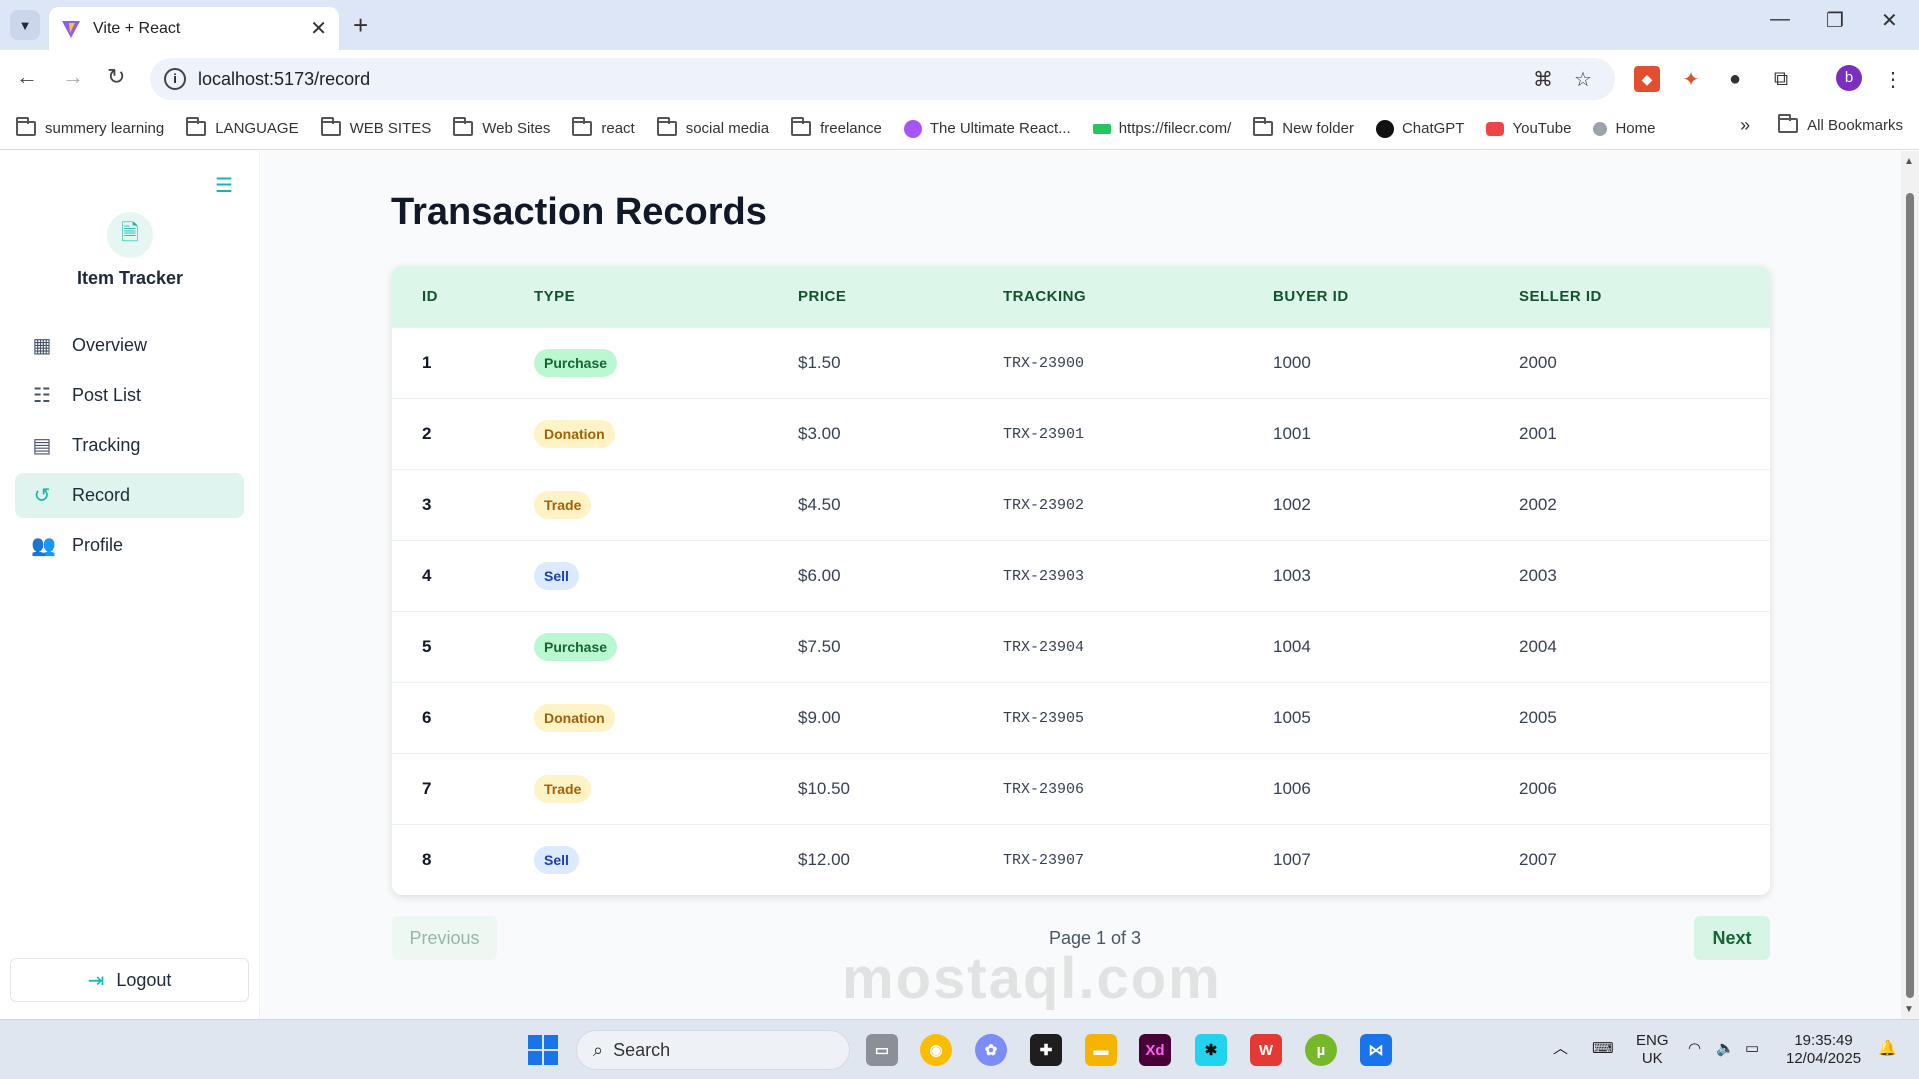 The height and width of the screenshot is (1079, 1919). What do you see at coordinates (563, 505) in the screenshot?
I see `type-badge: Trade` at bounding box center [563, 505].